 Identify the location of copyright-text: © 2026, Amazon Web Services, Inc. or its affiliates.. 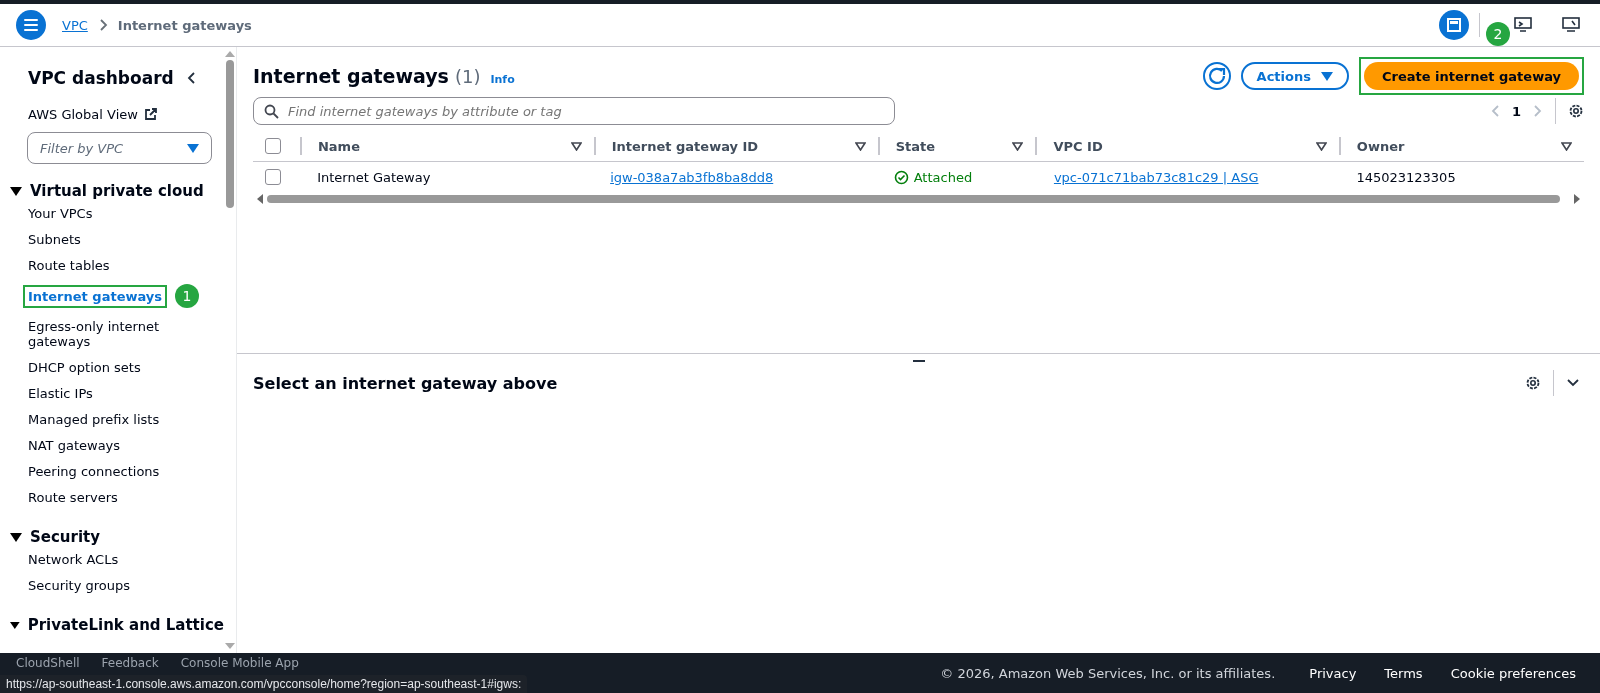
(1108, 673).